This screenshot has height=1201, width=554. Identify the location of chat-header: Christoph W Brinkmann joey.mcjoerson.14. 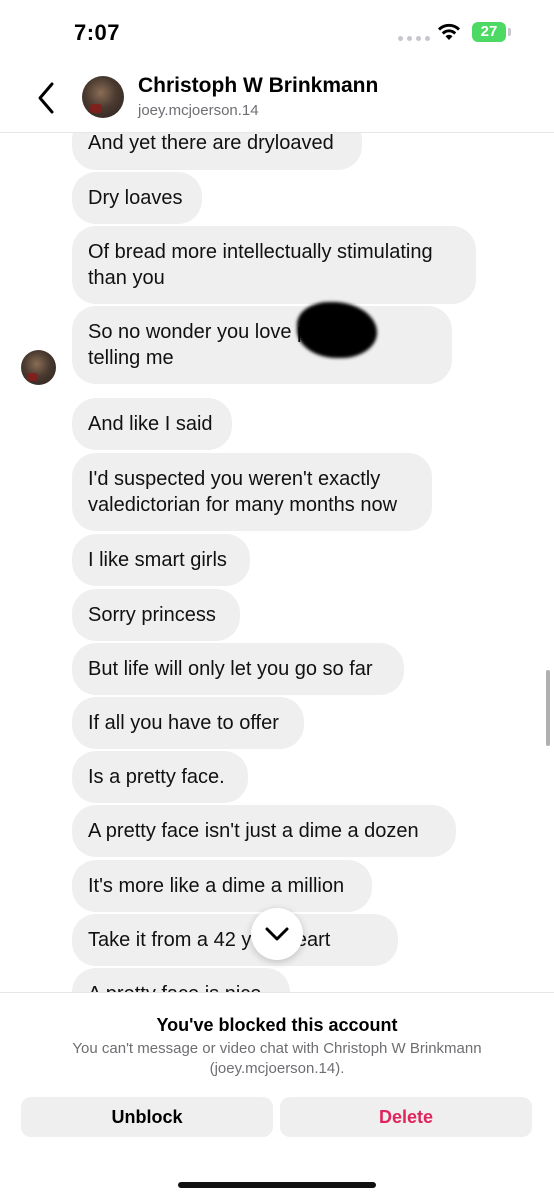
(277, 98).